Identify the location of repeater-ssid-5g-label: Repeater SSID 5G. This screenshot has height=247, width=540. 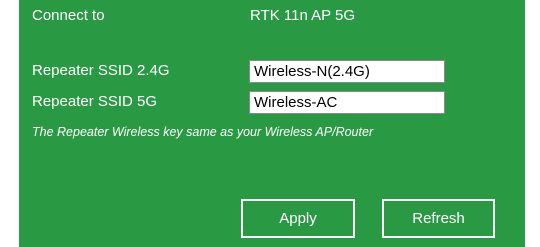
(95, 101).